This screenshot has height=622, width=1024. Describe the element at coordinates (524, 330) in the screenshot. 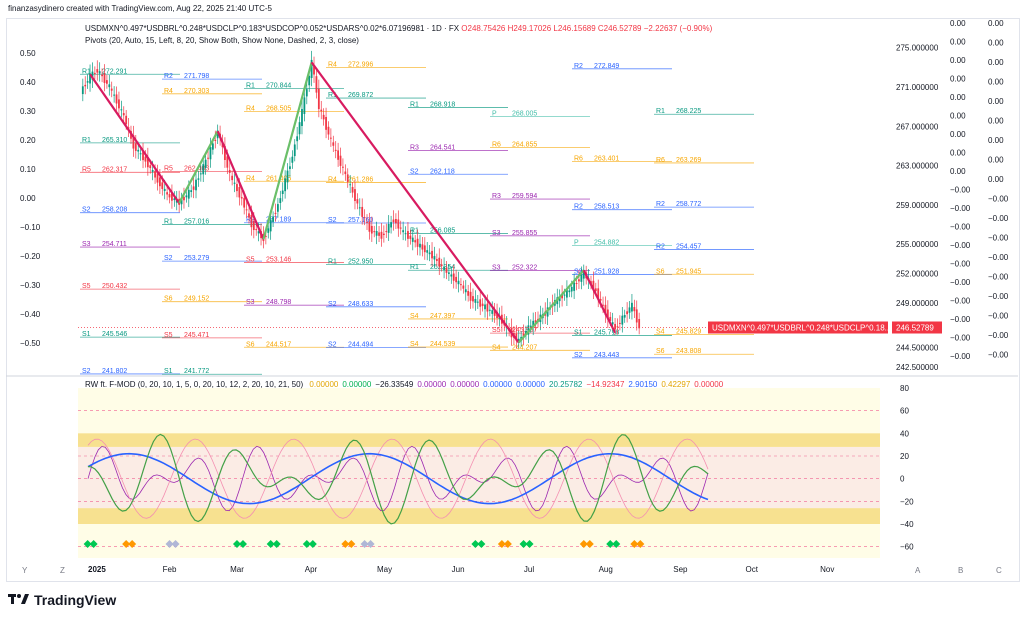

I see `pivot-level-value: 245.957` at that location.